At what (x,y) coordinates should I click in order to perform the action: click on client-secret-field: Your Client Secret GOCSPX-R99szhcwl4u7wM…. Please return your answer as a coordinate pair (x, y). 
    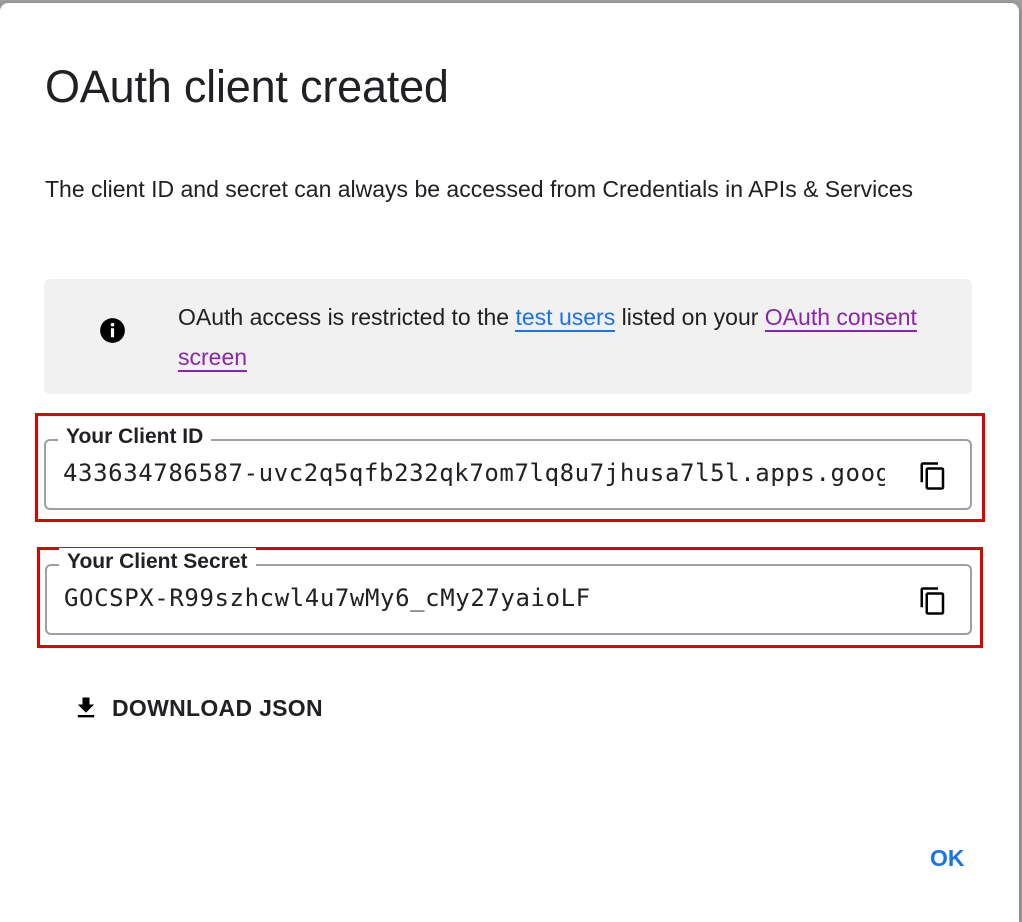
    Looking at the image, I should click on (508, 591).